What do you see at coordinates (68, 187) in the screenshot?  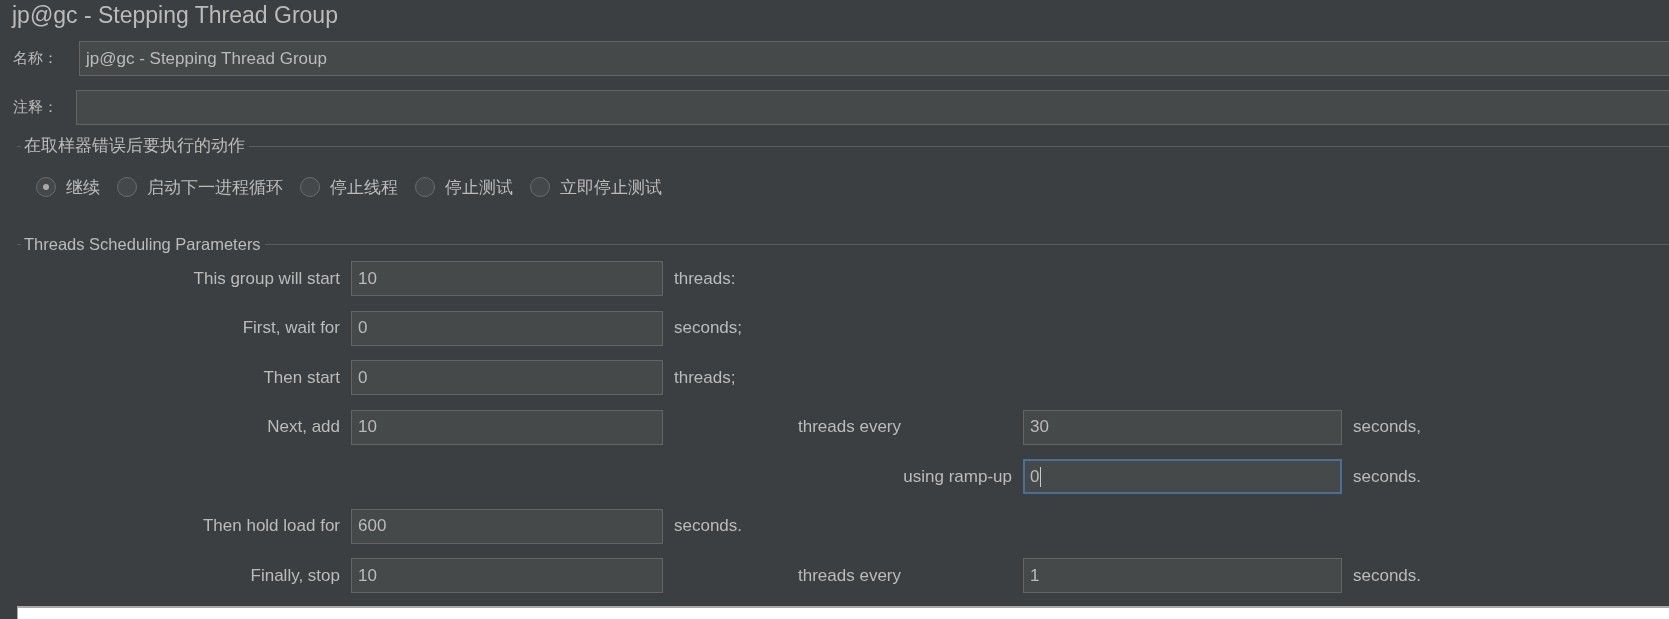 I see `radio-option: 继续` at bounding box center [68, 187].